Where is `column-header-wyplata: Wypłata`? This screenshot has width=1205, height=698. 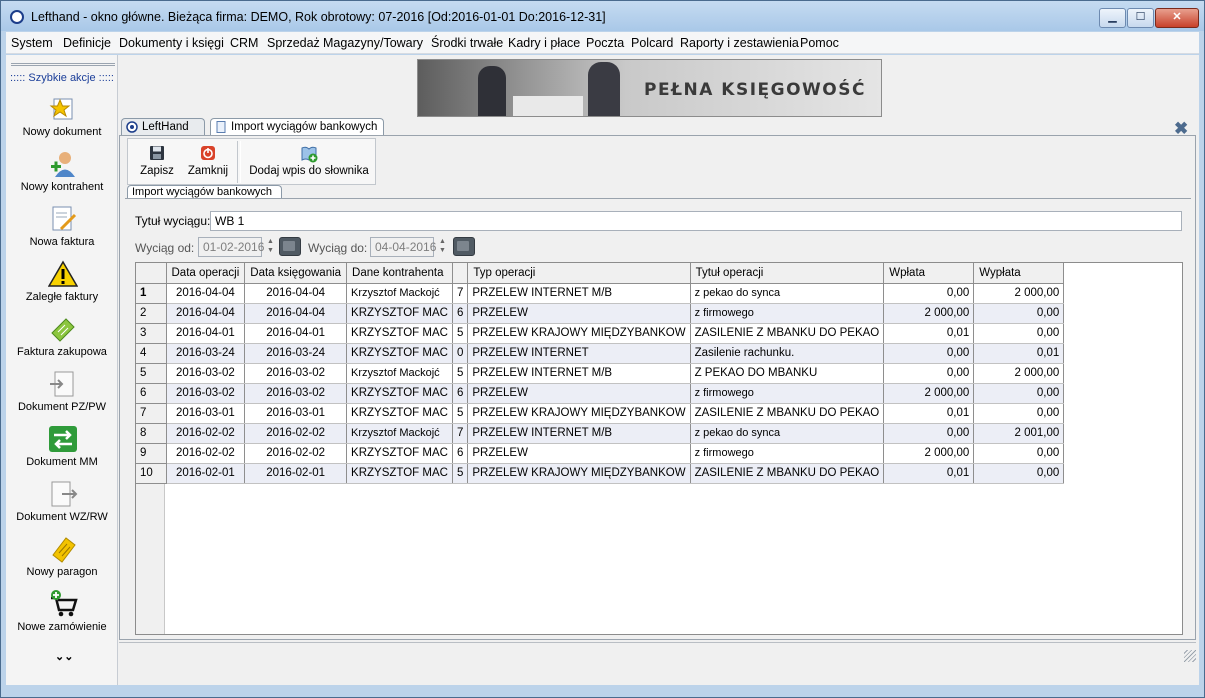 column-header-wyplata: Wypłata is located at coordinates (1019, 273).